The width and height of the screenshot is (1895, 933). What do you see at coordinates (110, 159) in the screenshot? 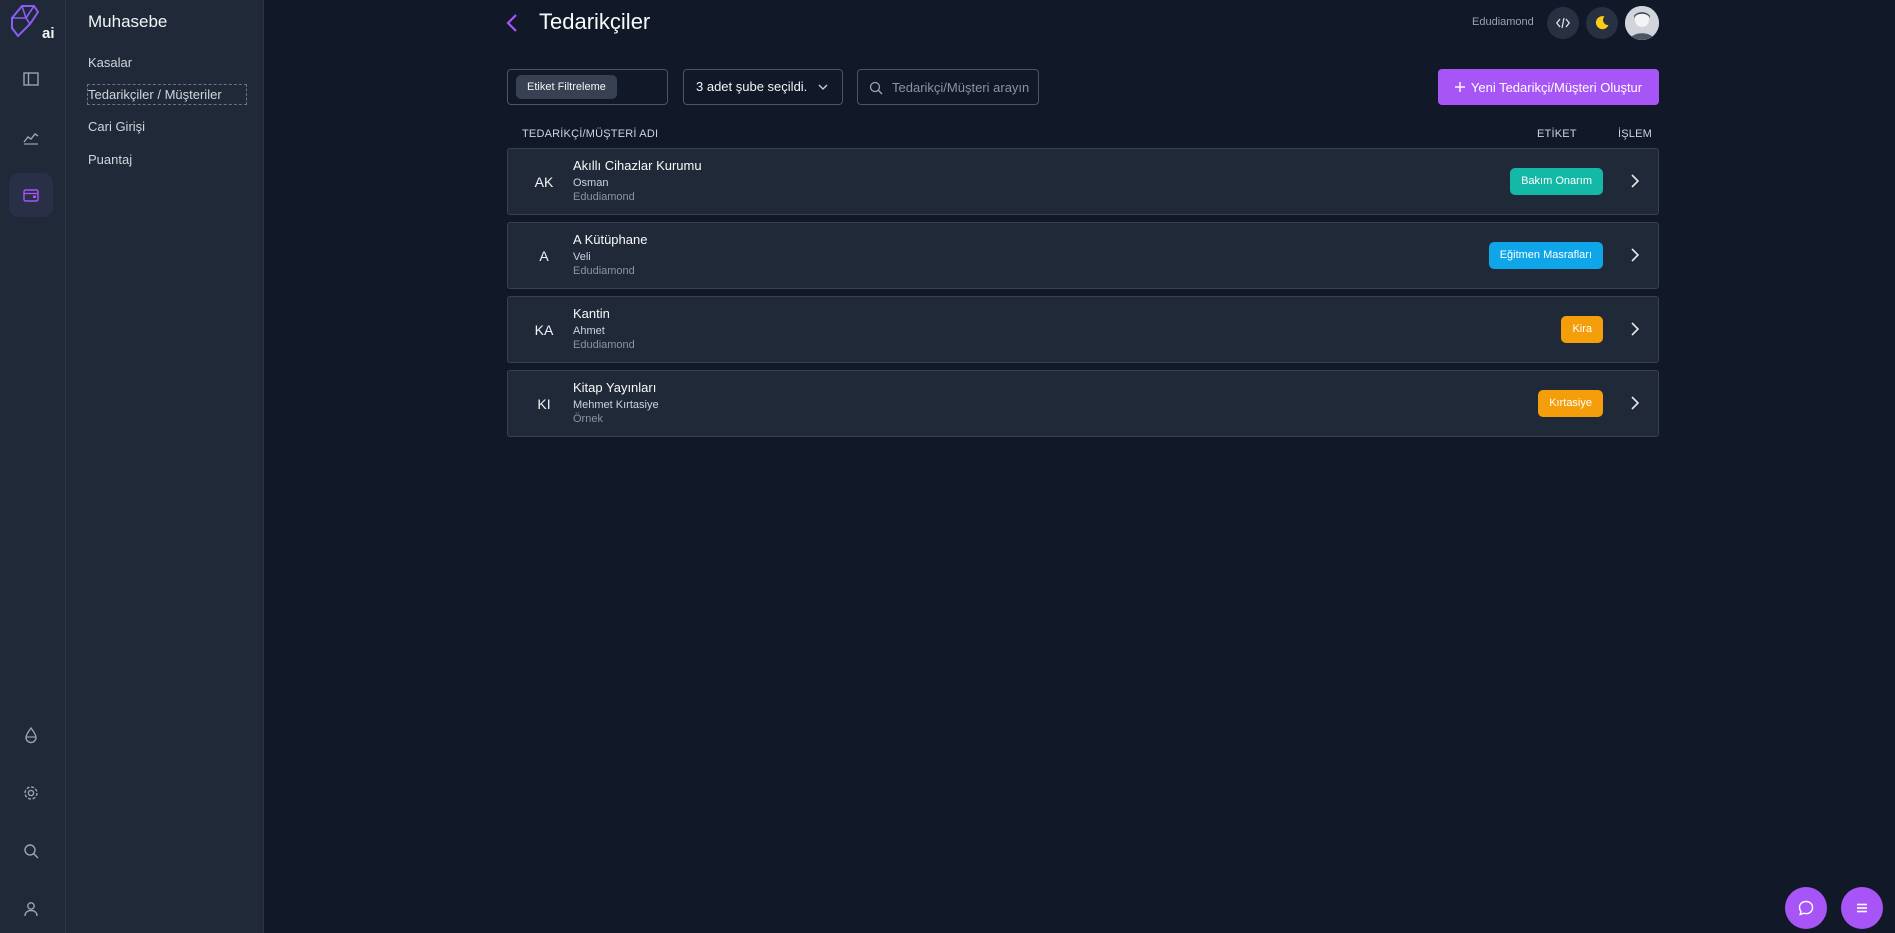
I see `subnav-item-puantaj: Puantaj` at bounding box center [110, 159].